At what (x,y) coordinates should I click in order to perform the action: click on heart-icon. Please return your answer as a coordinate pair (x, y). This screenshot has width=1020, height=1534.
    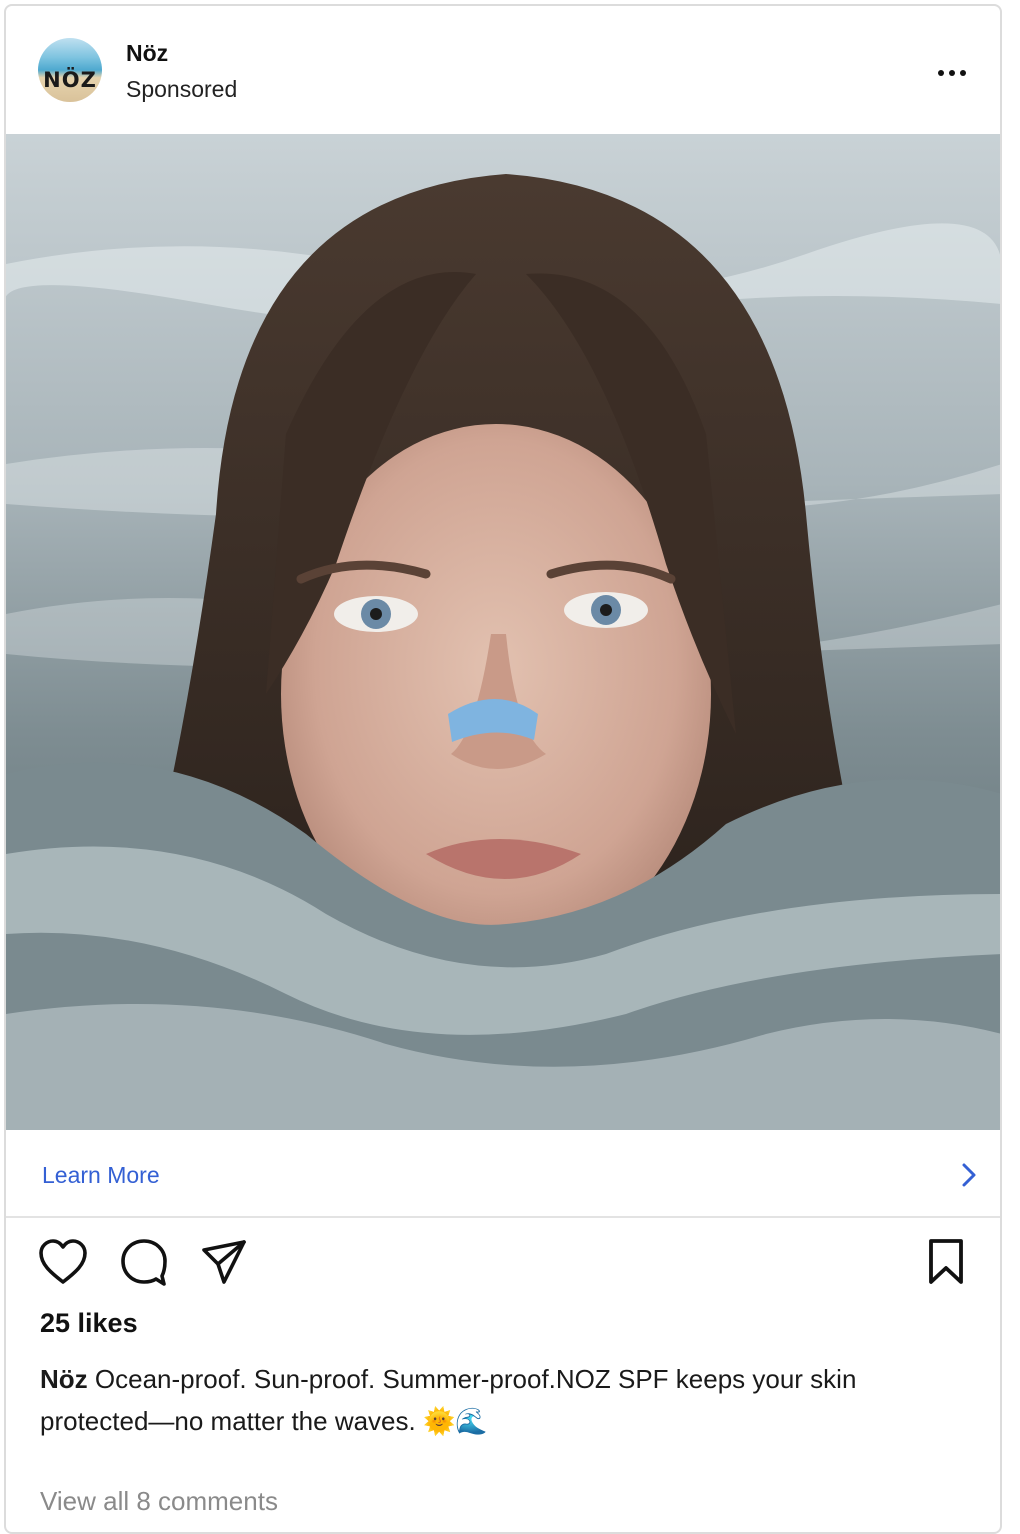
    Looking at the image, I should click on (63, 1264).